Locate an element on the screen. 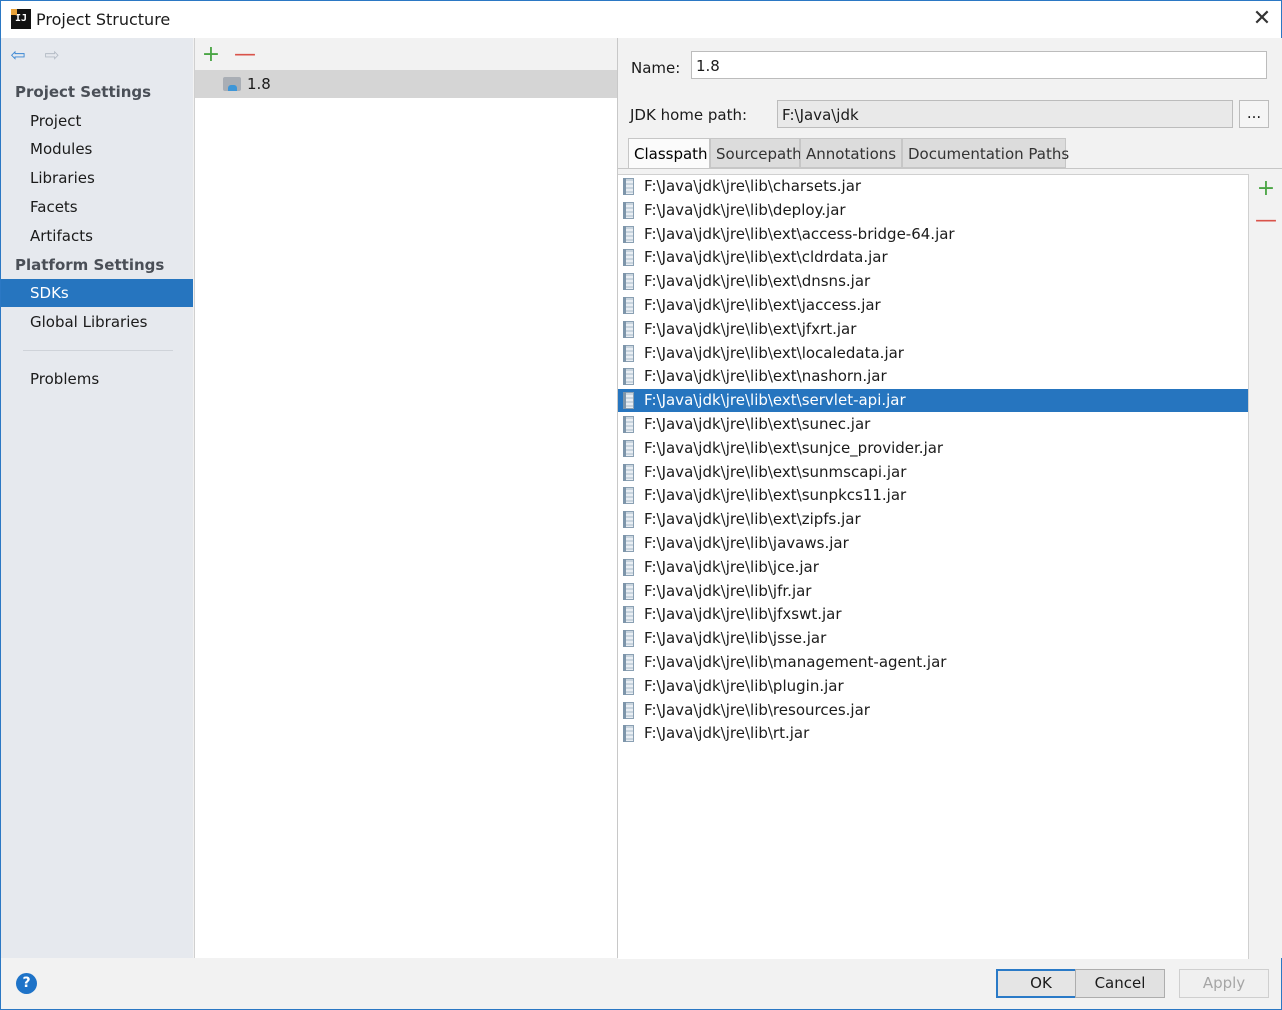 The height and width of the screenshot is (1010, 1282). classpath-row: F:\Java\jdk\jre\lib\charsets.jar is located at coordinates (933, 186).